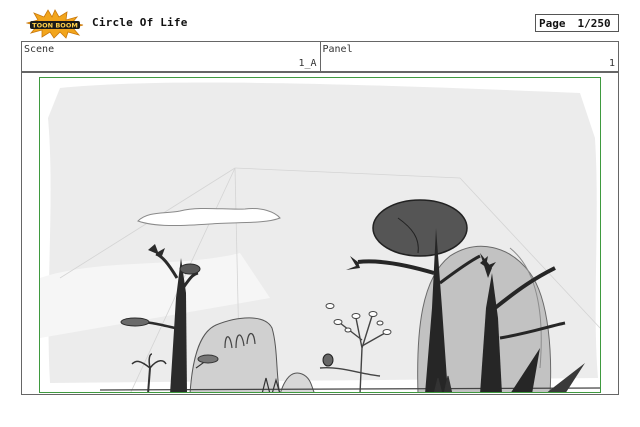 The image size is (640, 427). What do you see at coordinates (552, 23) in the screenshot?
I see `page-label: Page` at bounding box center [552, 23].